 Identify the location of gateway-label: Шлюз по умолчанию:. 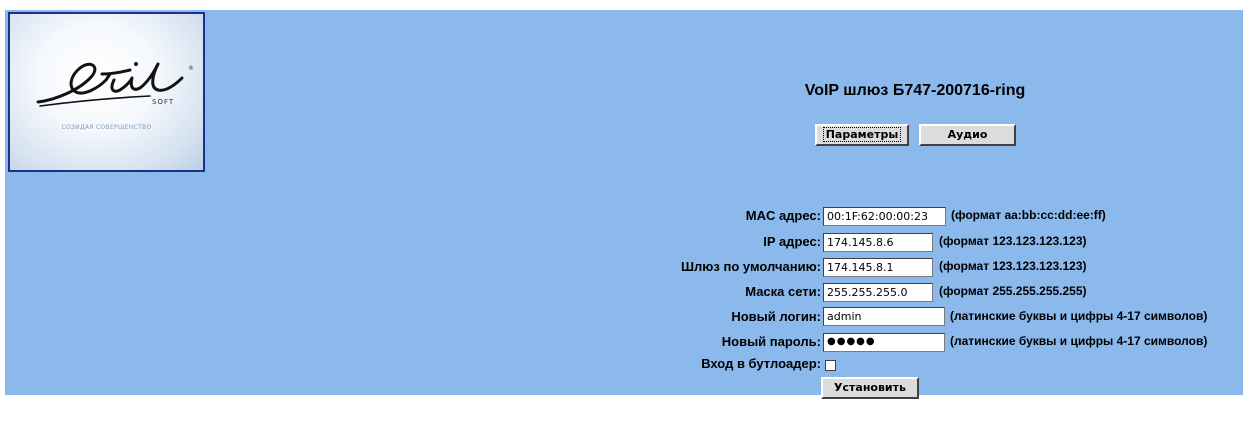
(750, 266).